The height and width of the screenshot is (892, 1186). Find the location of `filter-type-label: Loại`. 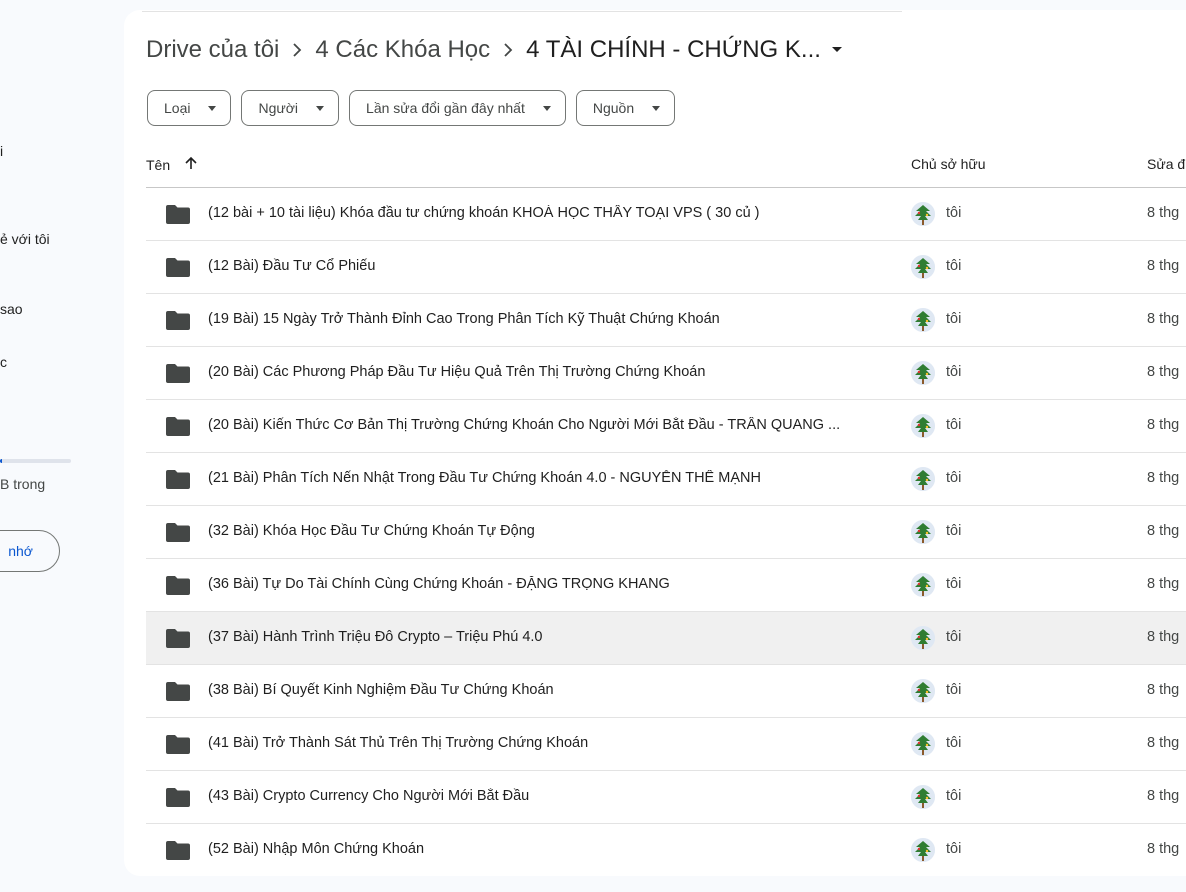

filter-type-label: Loại is located at coordinates (177, 108).